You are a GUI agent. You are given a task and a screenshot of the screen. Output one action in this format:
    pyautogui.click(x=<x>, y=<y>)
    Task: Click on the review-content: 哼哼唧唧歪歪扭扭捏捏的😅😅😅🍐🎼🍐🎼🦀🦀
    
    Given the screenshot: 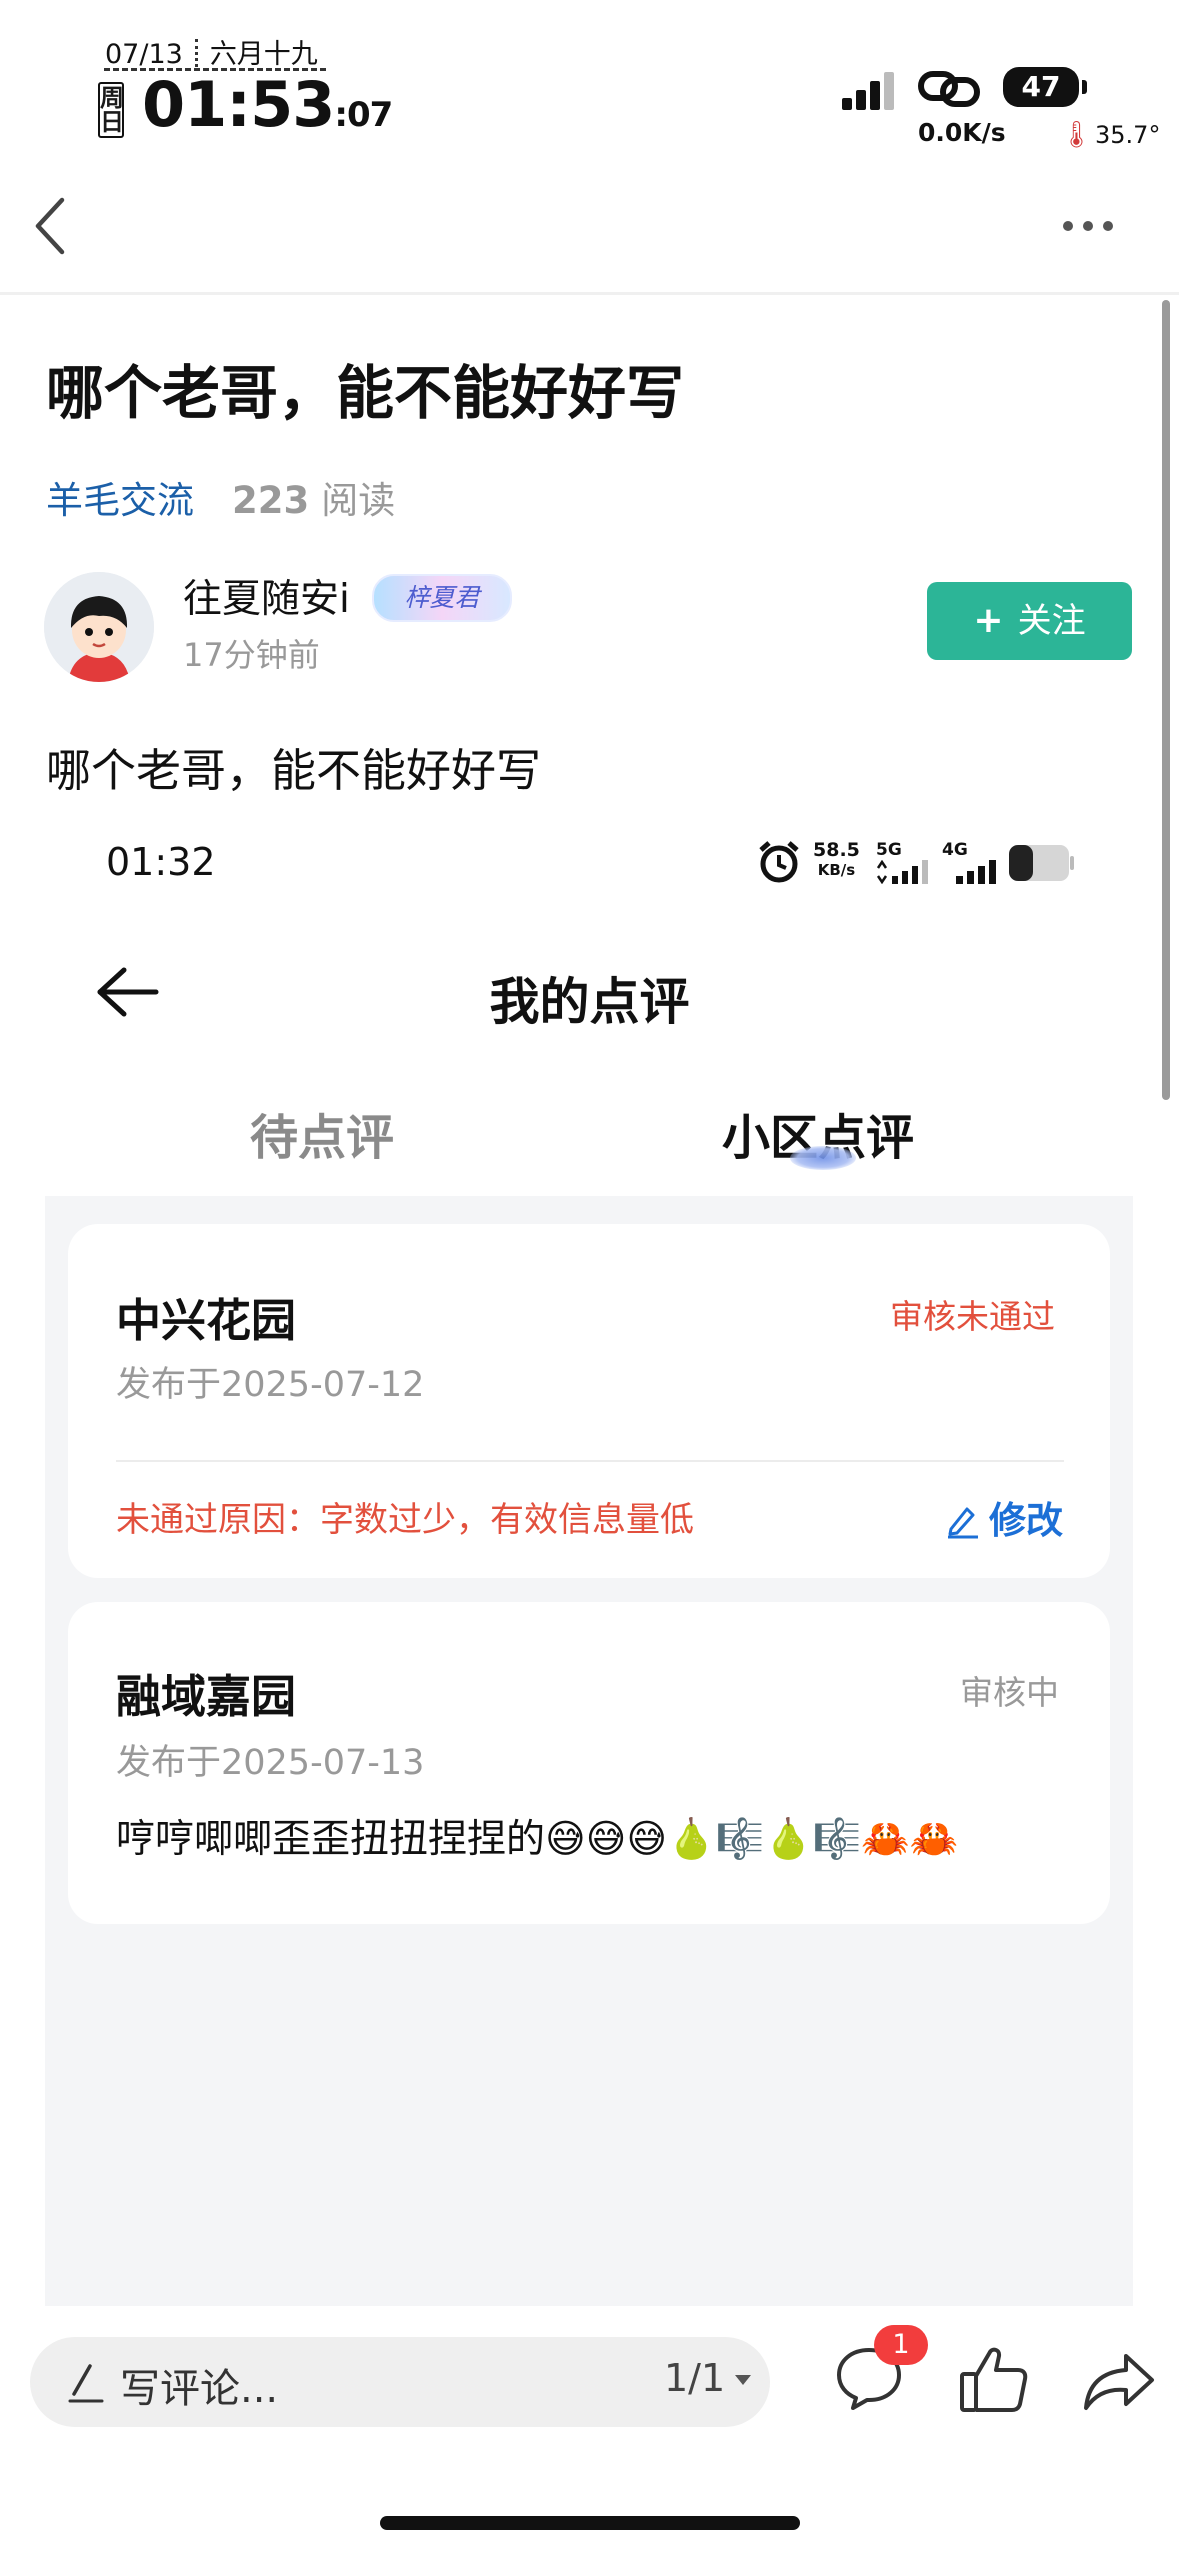 What is the action you would take?
    pyautogui.click(x=537, y=1839)
    